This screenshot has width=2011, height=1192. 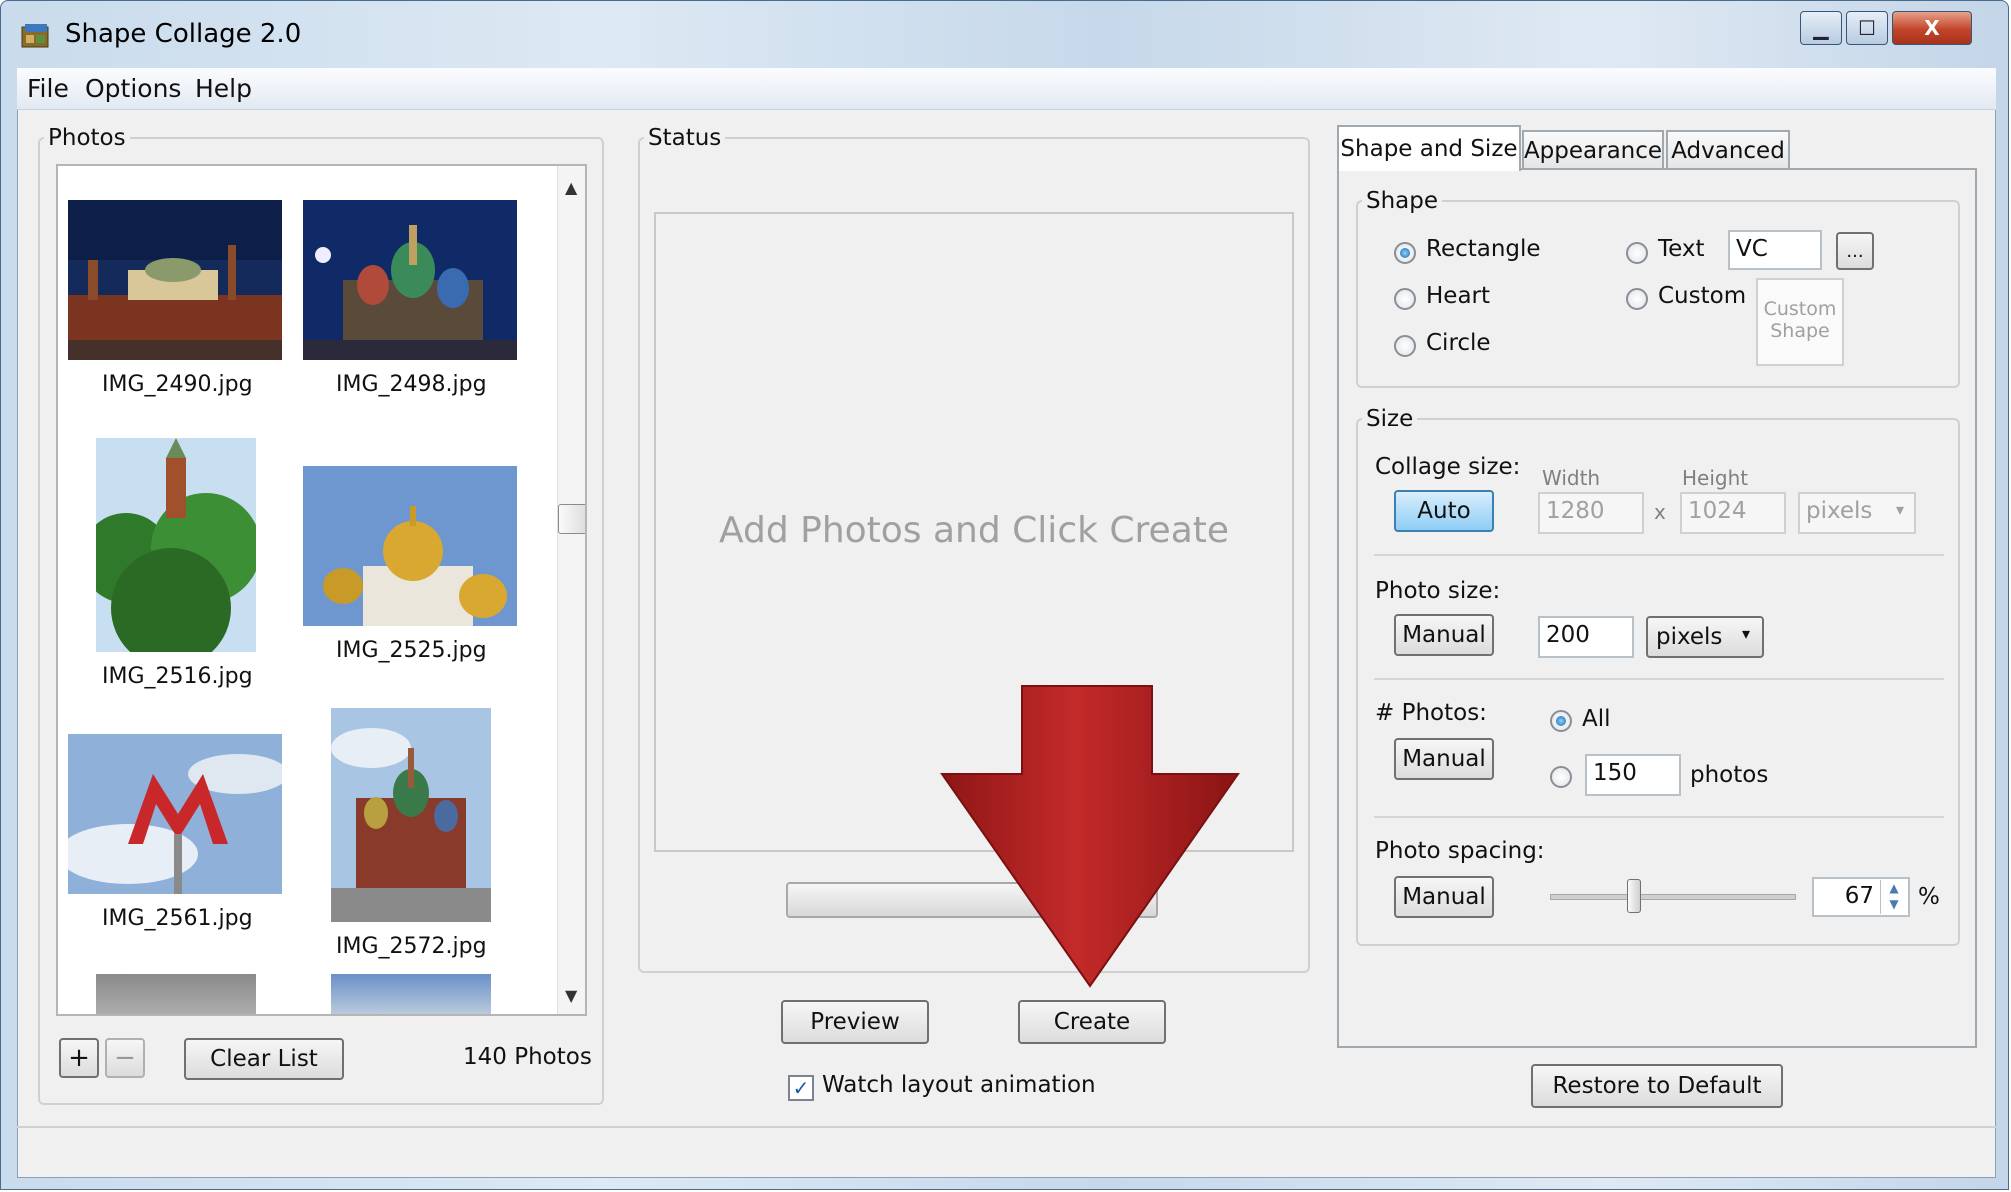 I want to click on width-label: Width, so click(x=1571, y=478).